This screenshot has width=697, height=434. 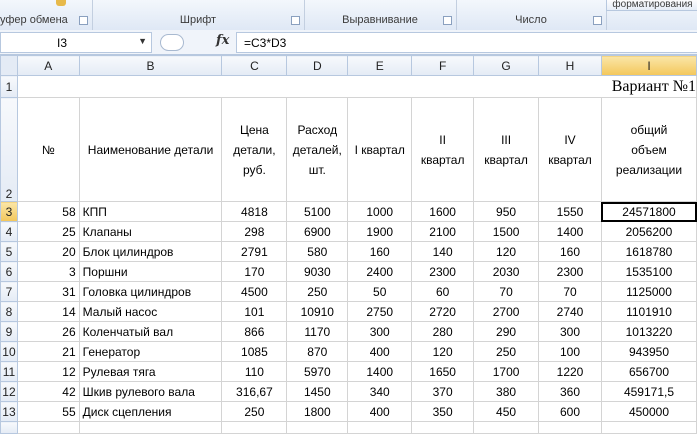 What do you see at coordinates (254, 291) in the screenshot?
I see `cell-c: 4500` at bounding box center [254, 291].